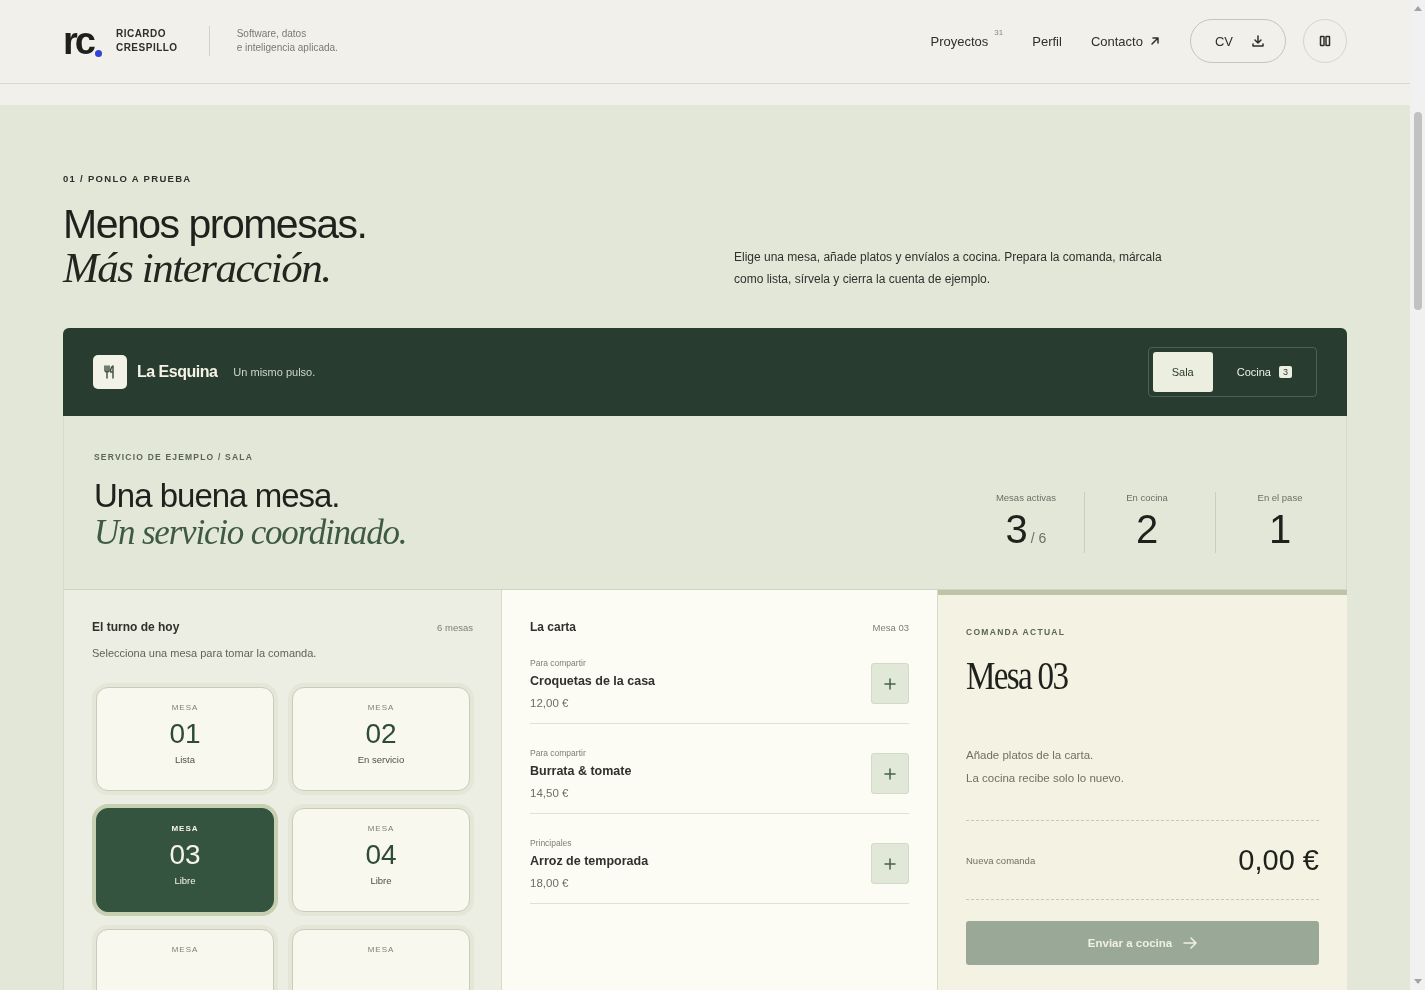 Image resolution: width=1425 pixels, height=990 pixels. Describe the element at coordinates (136, 627) in the screenshot. I see `panel-title: El turno de hoy` at that location.